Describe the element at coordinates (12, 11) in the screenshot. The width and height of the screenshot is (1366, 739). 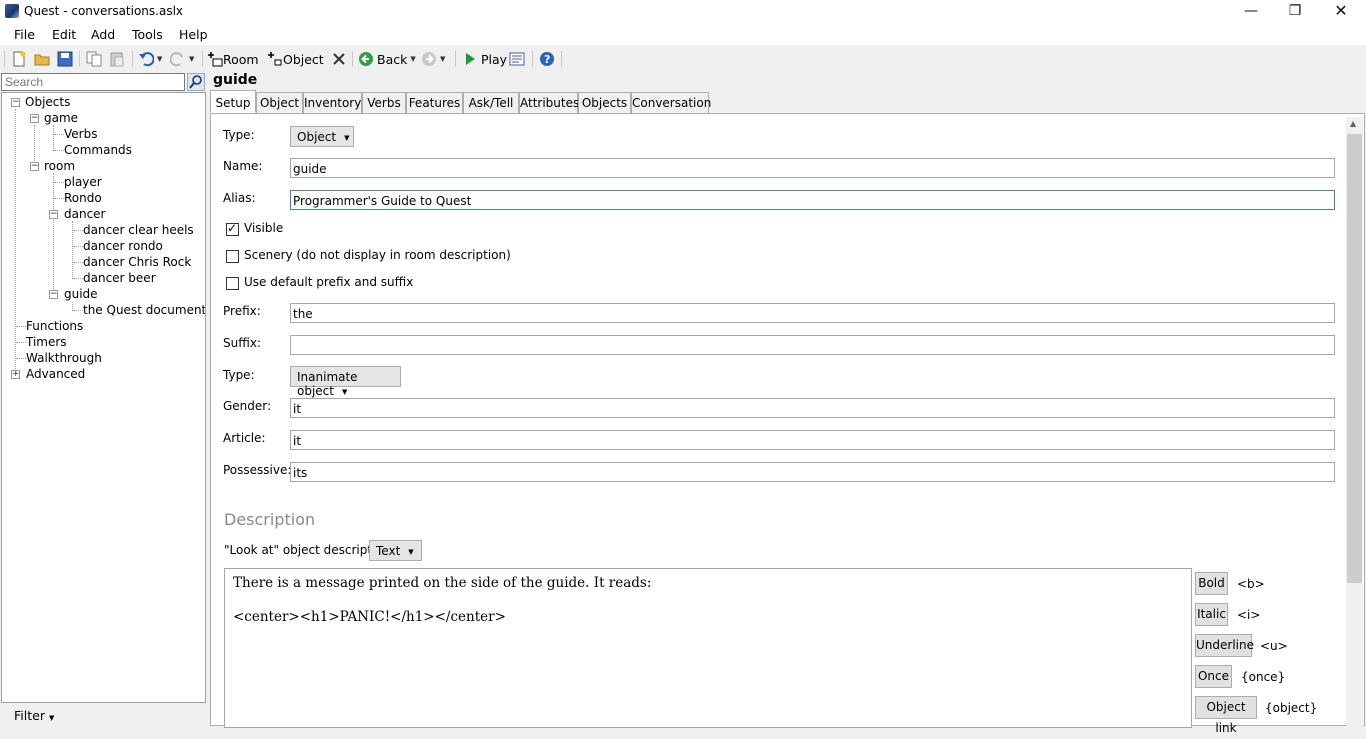
I see `quest-app-icon` at that location.